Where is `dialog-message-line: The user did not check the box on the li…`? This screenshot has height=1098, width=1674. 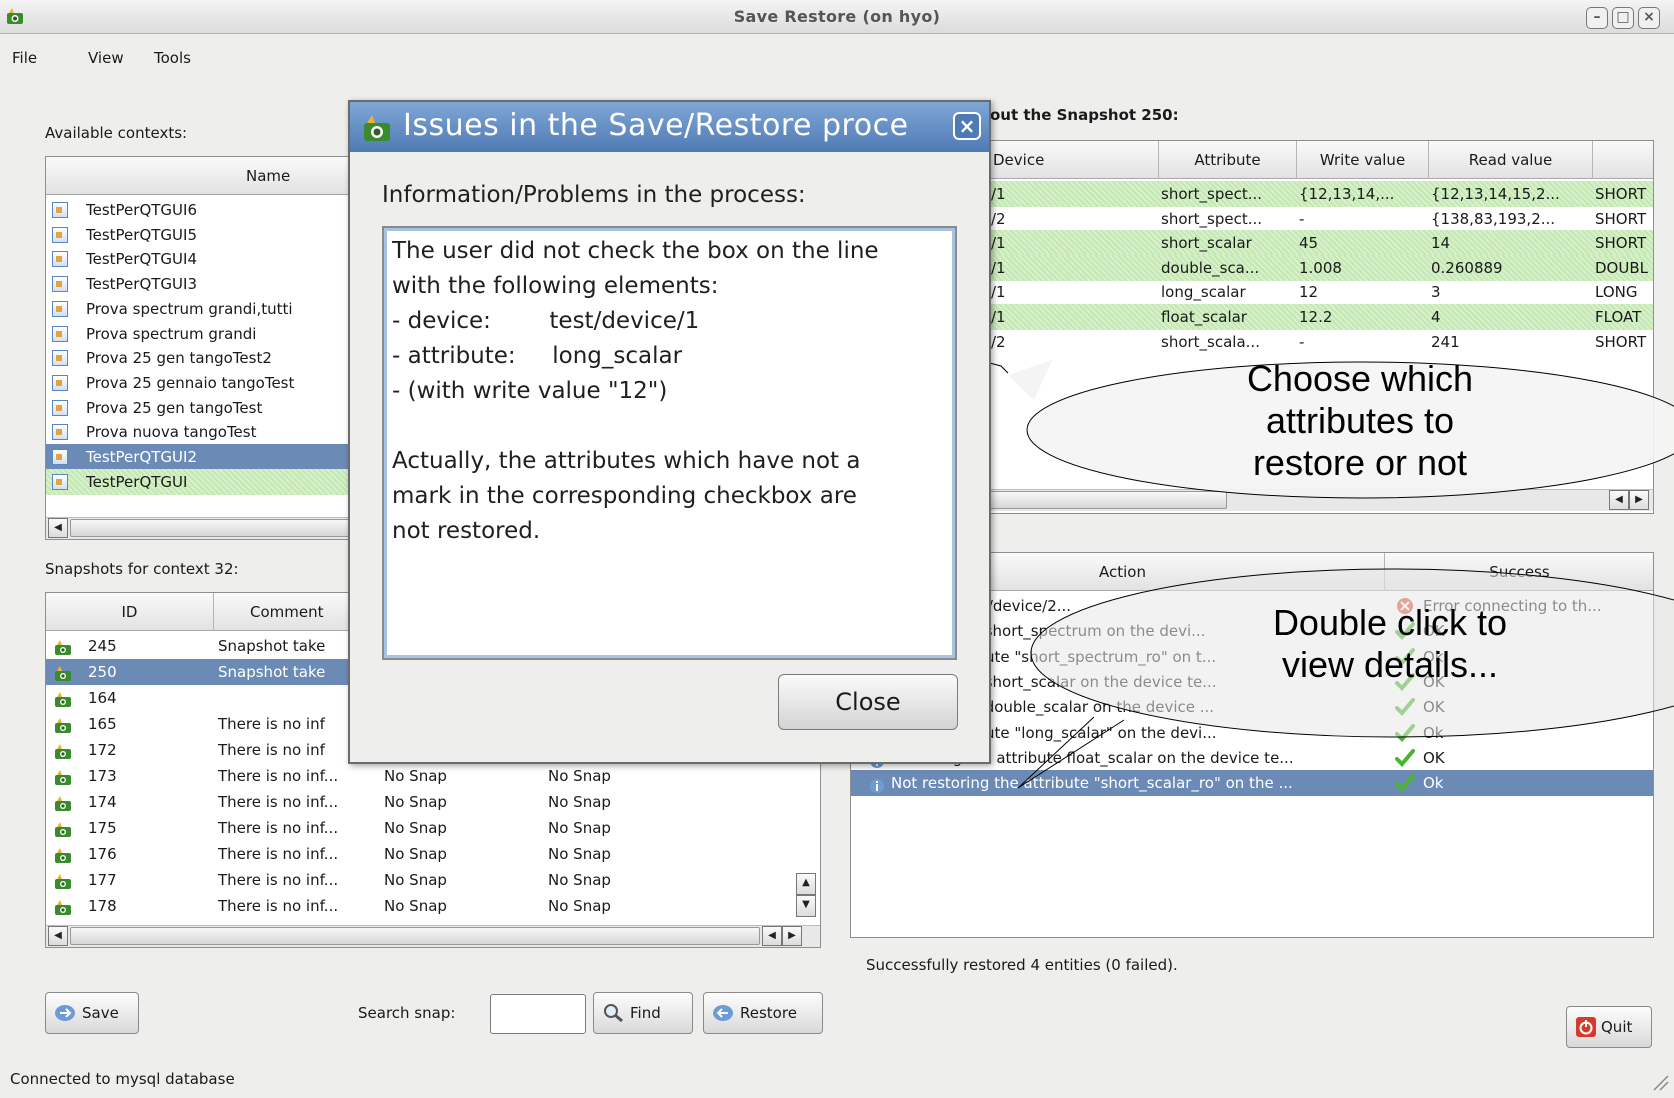 dialog-message-line: The user did not check the box on the li… is located at coordinates (635, 251).